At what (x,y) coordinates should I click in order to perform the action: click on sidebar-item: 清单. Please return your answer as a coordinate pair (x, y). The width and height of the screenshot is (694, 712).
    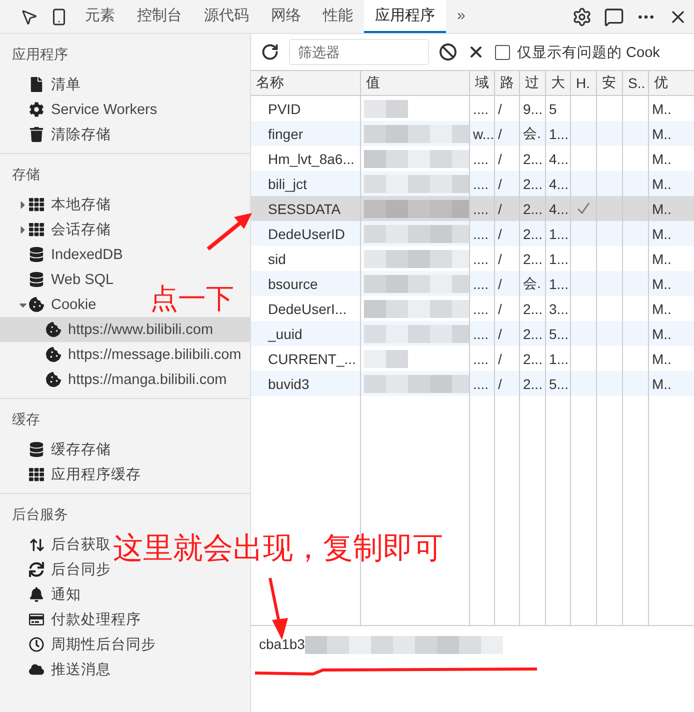
    Looking at the image, I should click on (40, 84).